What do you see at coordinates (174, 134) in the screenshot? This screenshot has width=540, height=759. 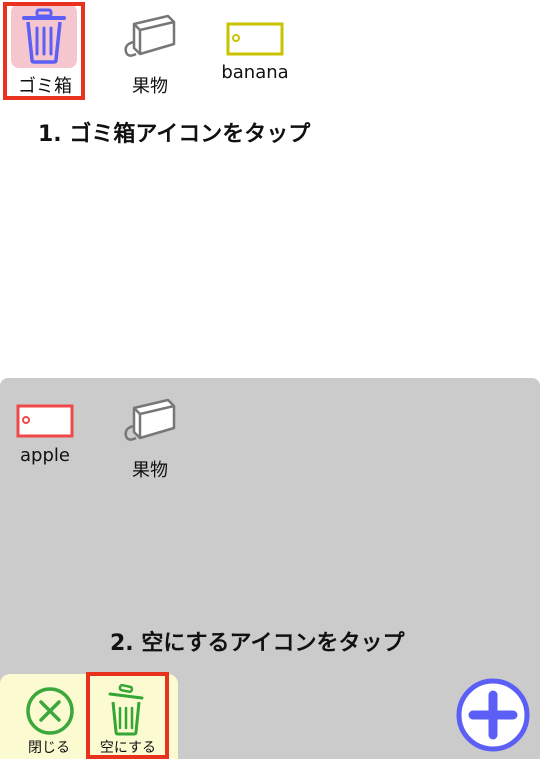 I see `instruction-step-1: 1. ゴミ箱アイコンをタップ` at bounding box center [174, 134].